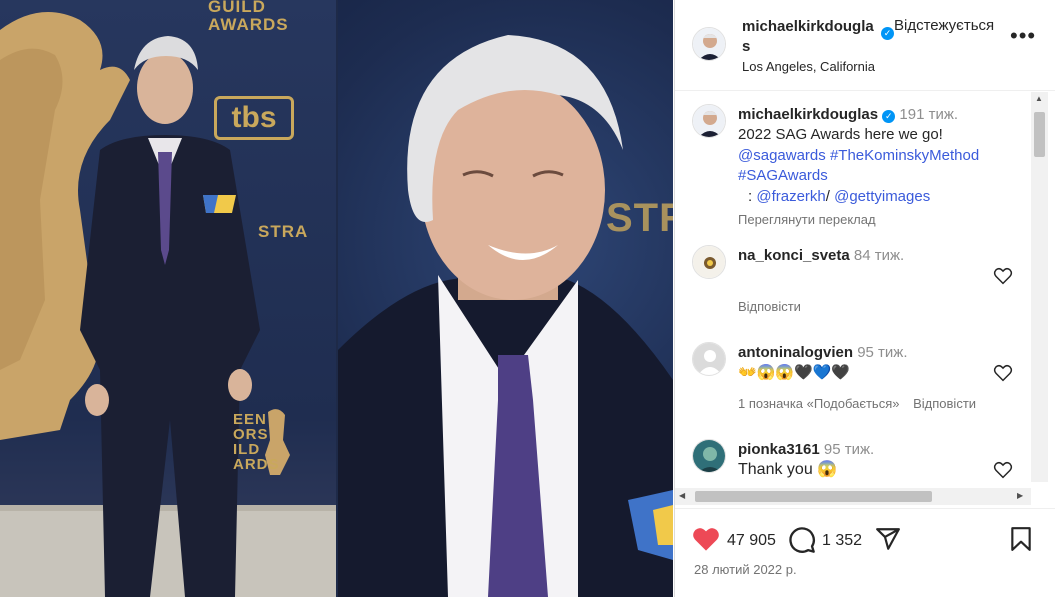 Image resolution: width=1055 pixels, height=597 pixels. What do you see at coordinates (888, 539) in the screenshot?
I see `share-paper-plane-icon` at bounding box center [888, 539].